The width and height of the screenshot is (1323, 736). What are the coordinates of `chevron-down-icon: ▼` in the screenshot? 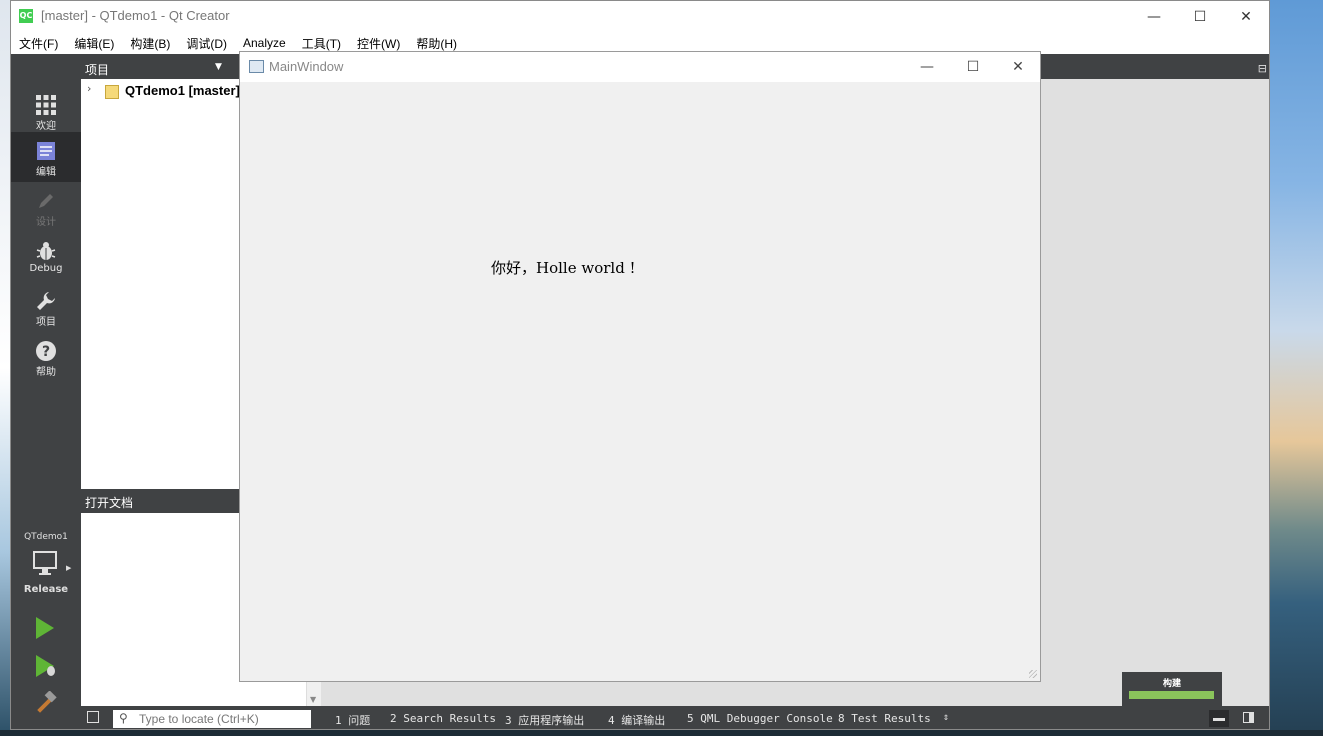 It's located at (218, 67).